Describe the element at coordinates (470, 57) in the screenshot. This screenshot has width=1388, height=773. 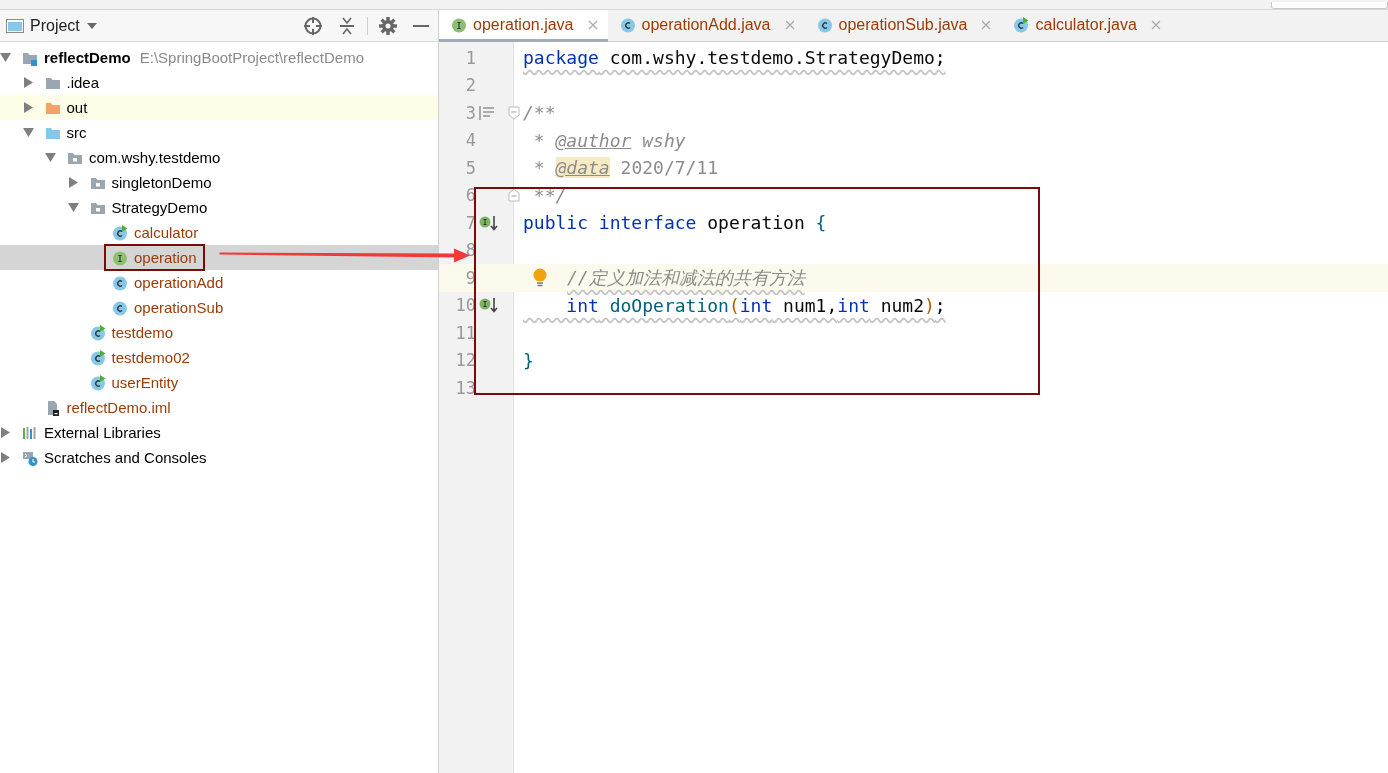
I see `line-number: 1` at that location.